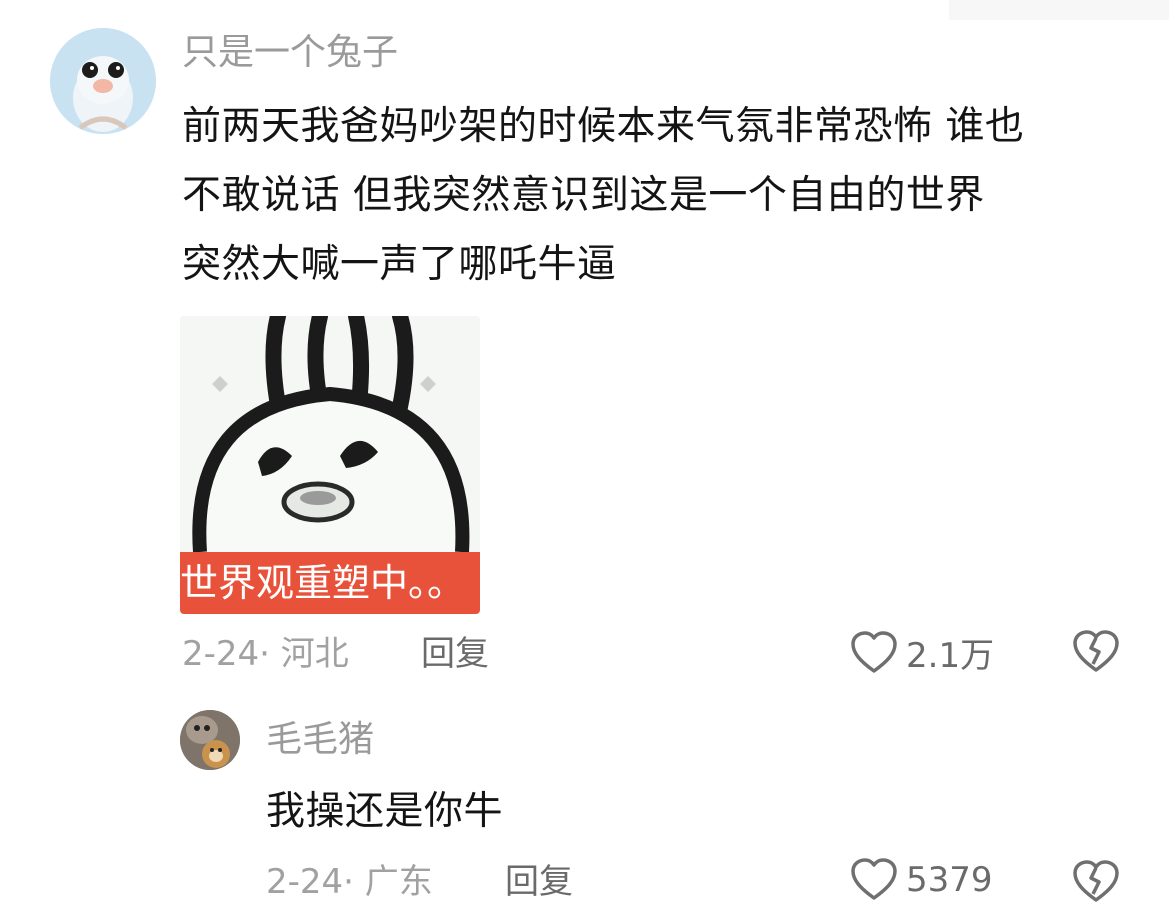  I want to click on sticker-image: 世界观重塑中。。, so click(330, 465).